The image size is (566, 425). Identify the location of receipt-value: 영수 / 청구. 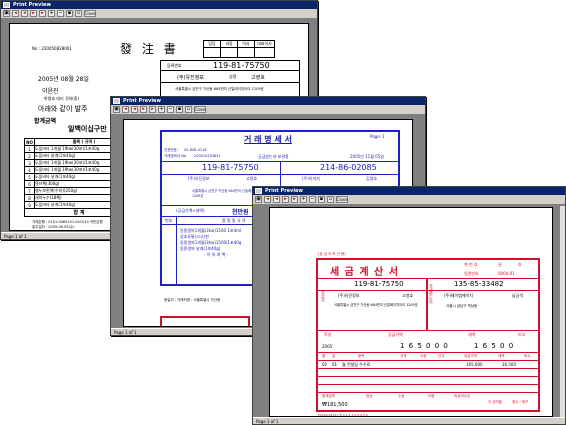
(520, 402).